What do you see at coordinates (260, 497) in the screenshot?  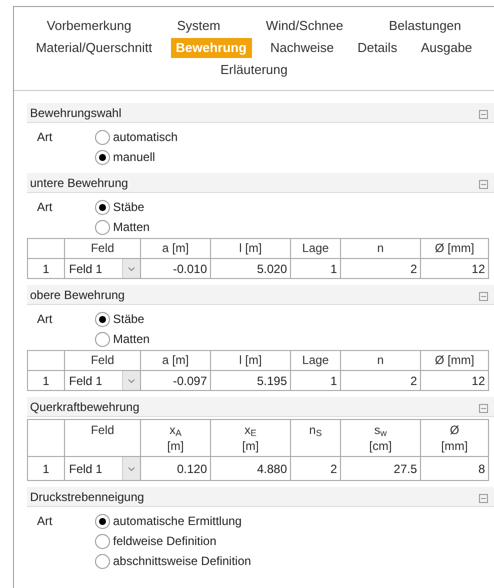 I see `section-header: Druckstrebenneigung` at bounding box center [260, 497].